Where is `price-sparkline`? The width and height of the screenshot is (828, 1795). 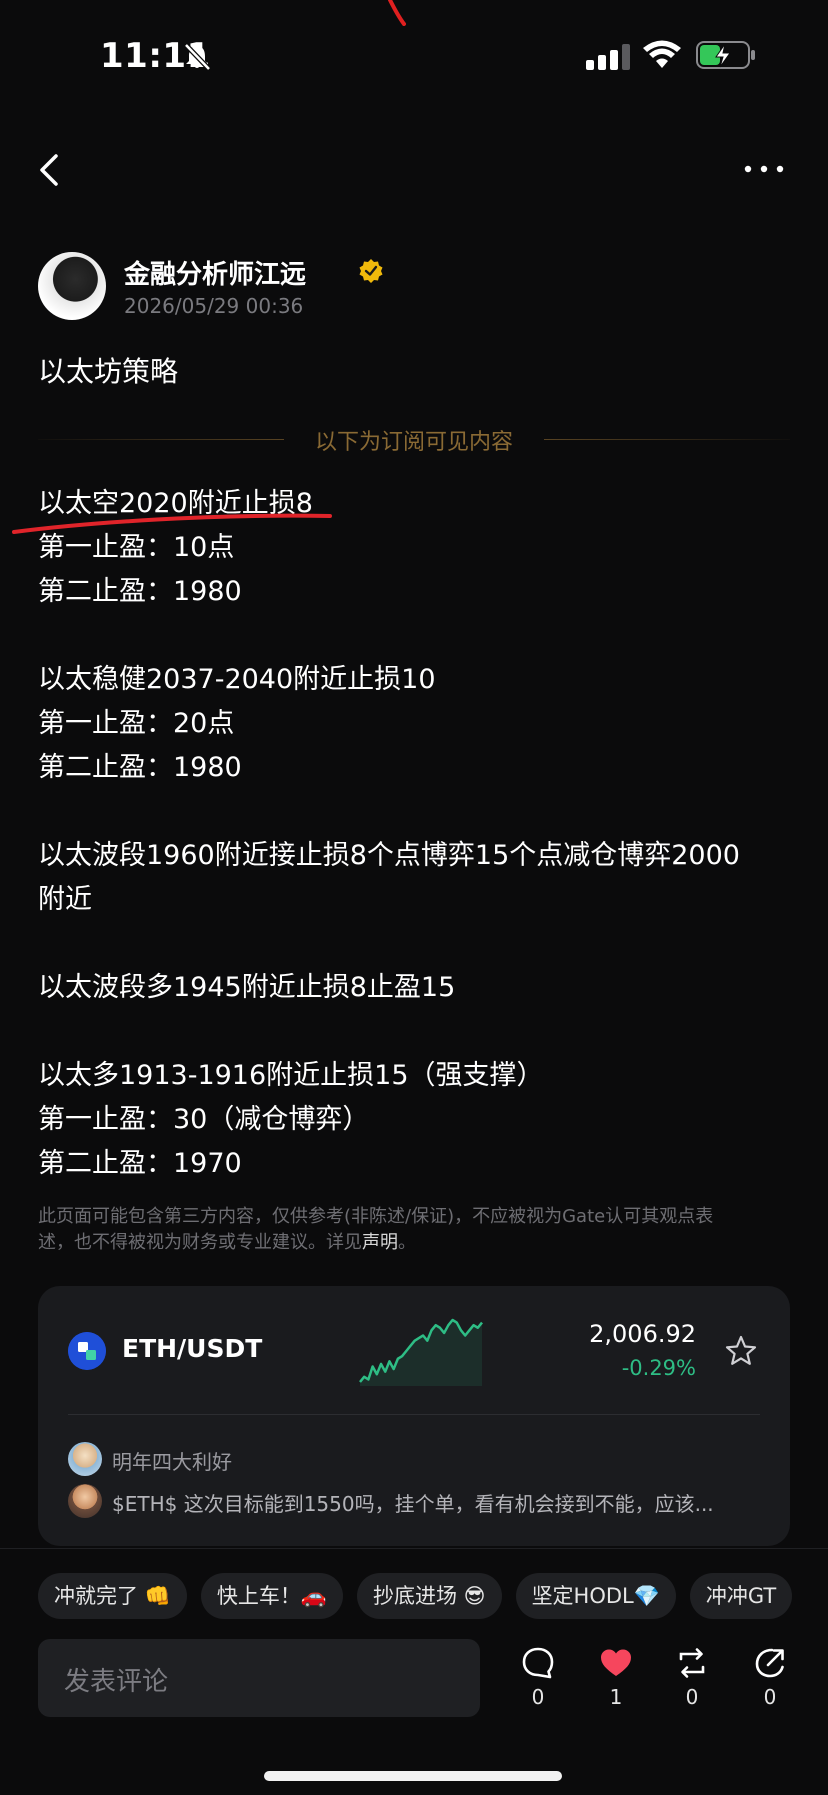 price-sparkline is located at coordinates (421, 1352).